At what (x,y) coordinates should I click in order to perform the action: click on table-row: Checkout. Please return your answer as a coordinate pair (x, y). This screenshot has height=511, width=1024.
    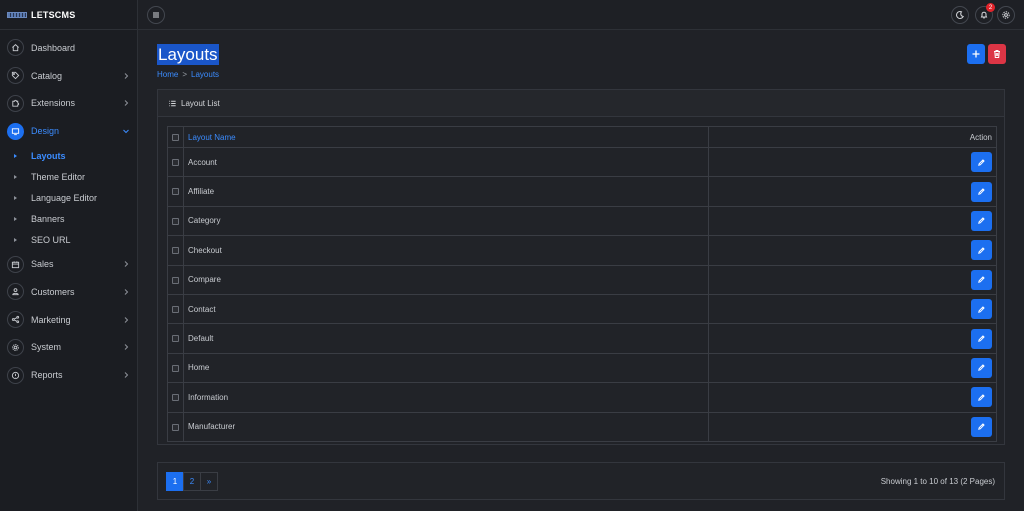
    Looking at the image, I should click on (582, 250).